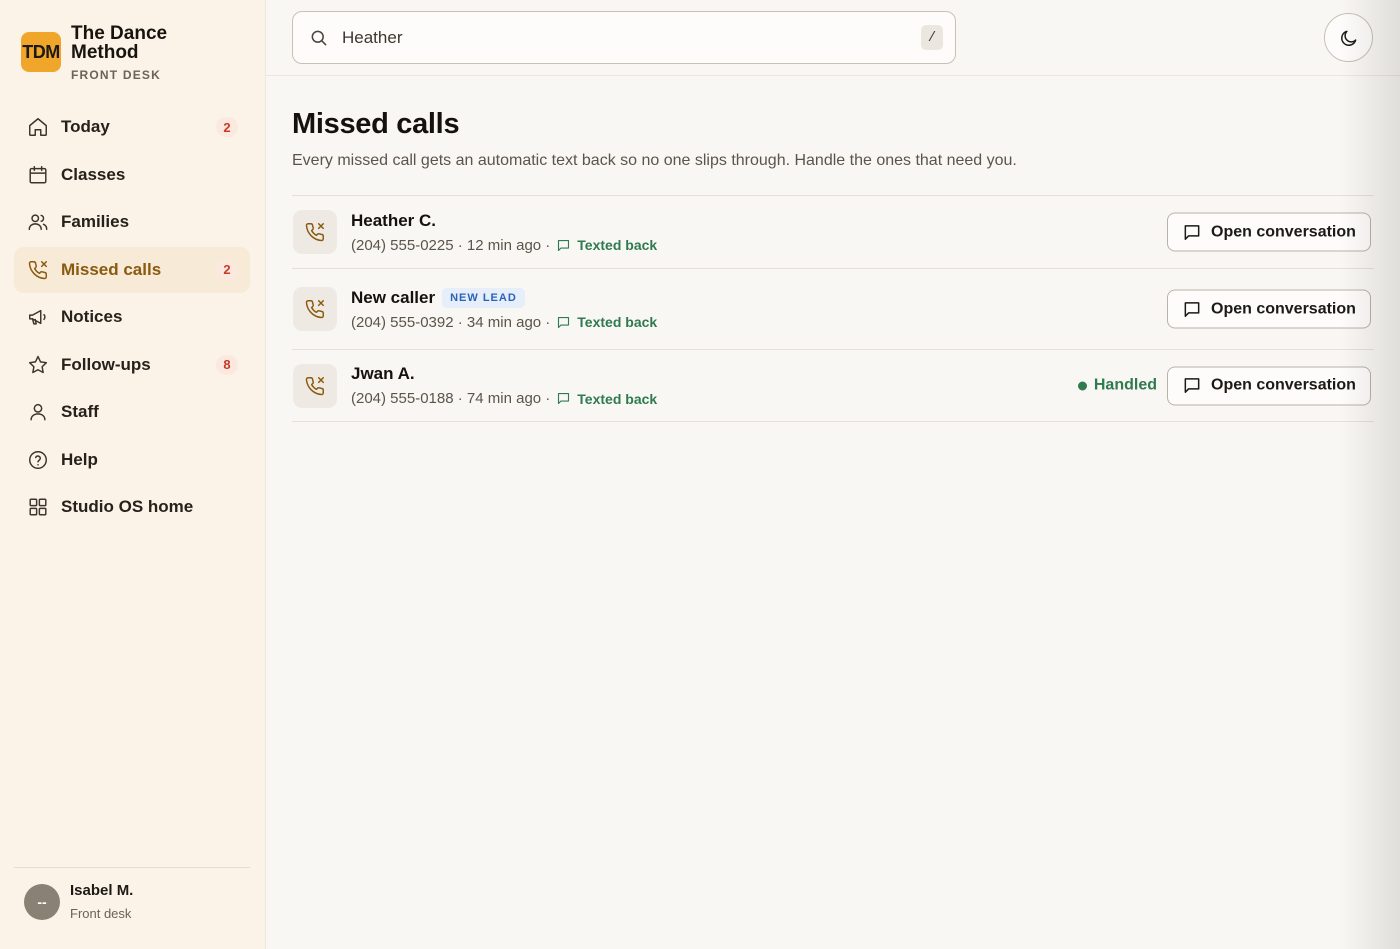 This screenshot has height=949, width=1400. What do you see at coordinates (101, 913) in the screenshot?
I see `user-role: Front desk` at bounding box center [101, 913].